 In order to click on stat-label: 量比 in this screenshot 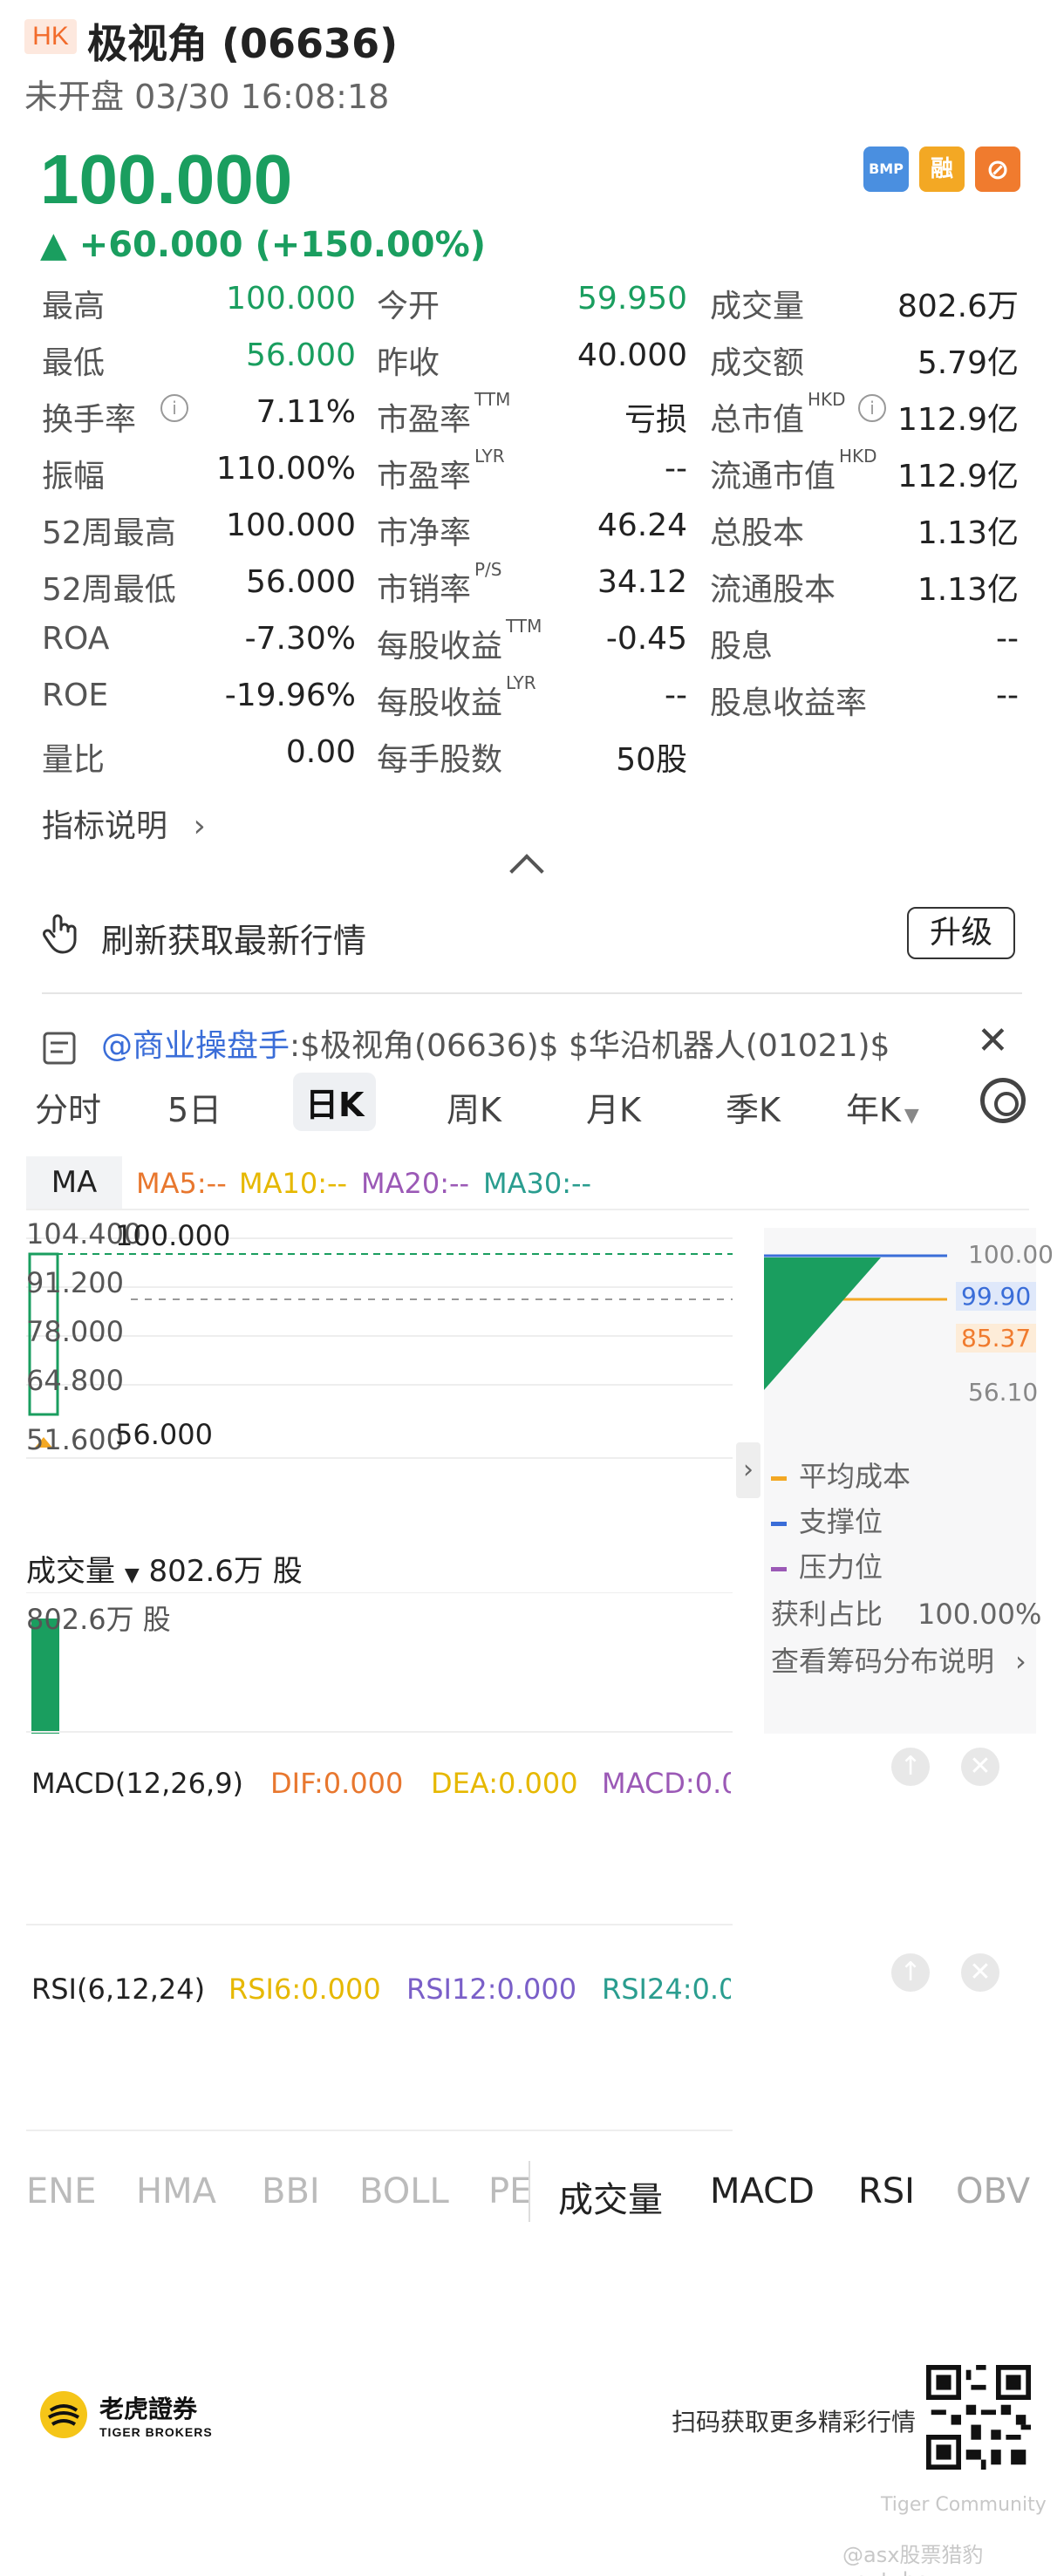, I will do `click(74, 760)`.